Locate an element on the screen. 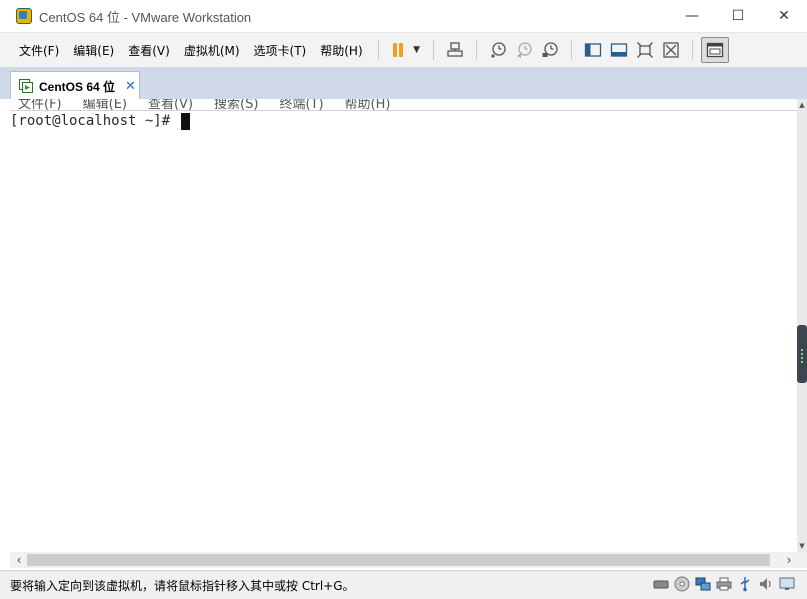 The height and width of the screenshot is (599, 807). menu-vm: 虚拟机(M) is located at coordinates (212, 50).